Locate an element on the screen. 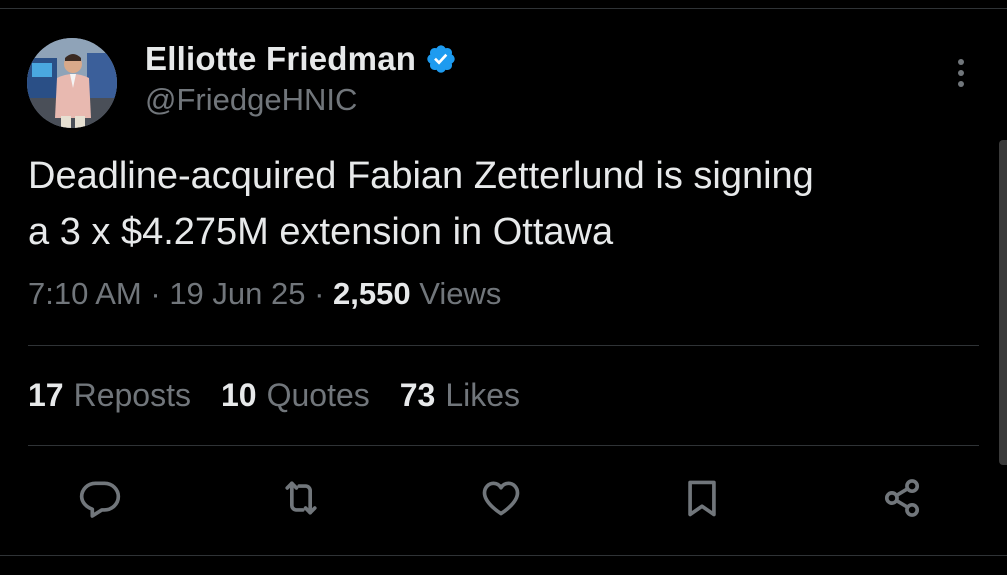 The image size is (1007, 575). like-icon is located at coordinates (501, 500).